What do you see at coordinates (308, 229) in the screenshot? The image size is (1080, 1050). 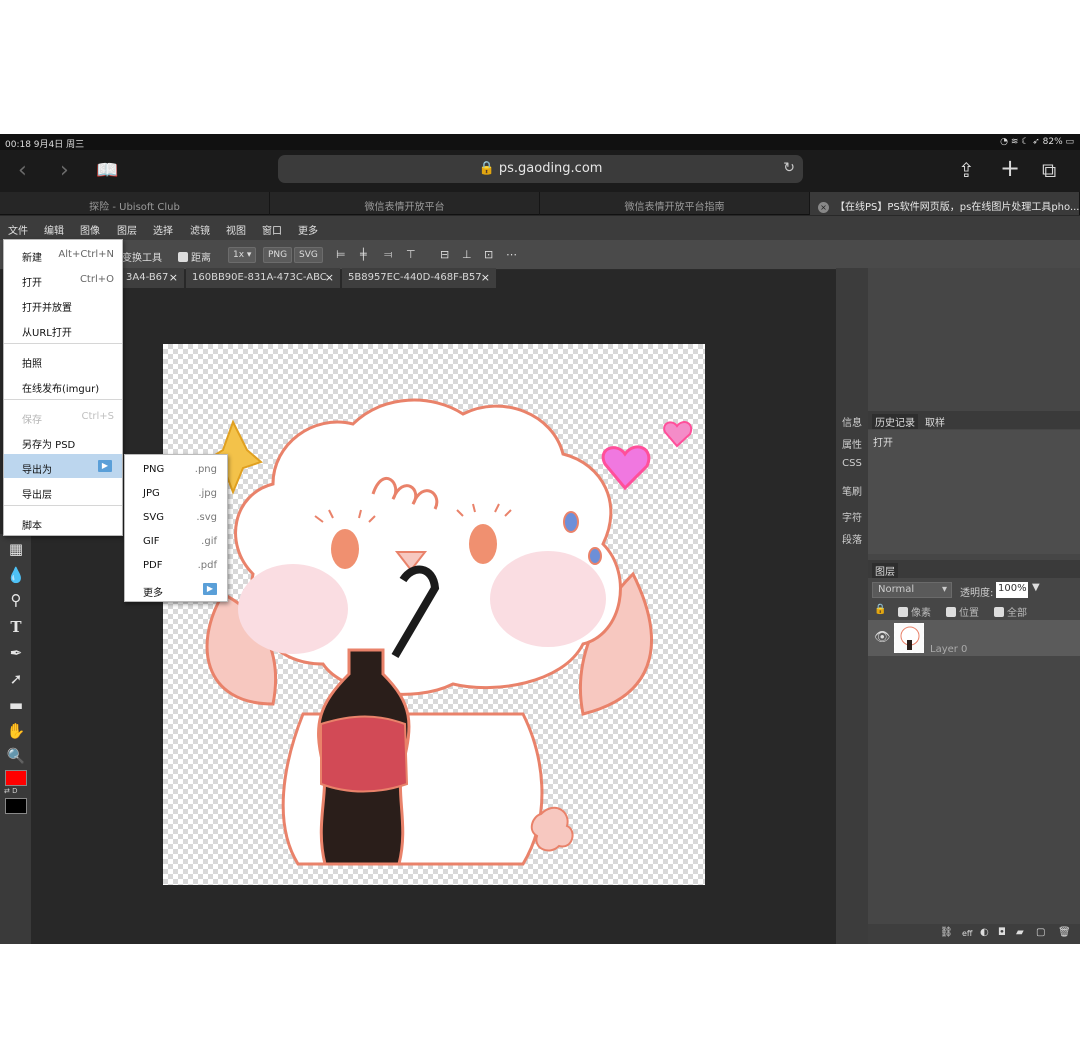 I see `menu-more: 更多` at bounding box center [308, 229].